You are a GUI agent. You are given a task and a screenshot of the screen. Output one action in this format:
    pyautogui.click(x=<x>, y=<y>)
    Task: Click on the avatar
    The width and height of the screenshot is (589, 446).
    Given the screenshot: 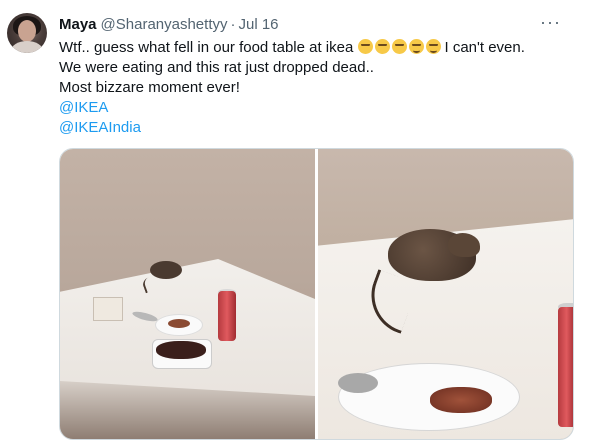 What is the action you would take?
    pyautogui.click(x=27, y=33)
    